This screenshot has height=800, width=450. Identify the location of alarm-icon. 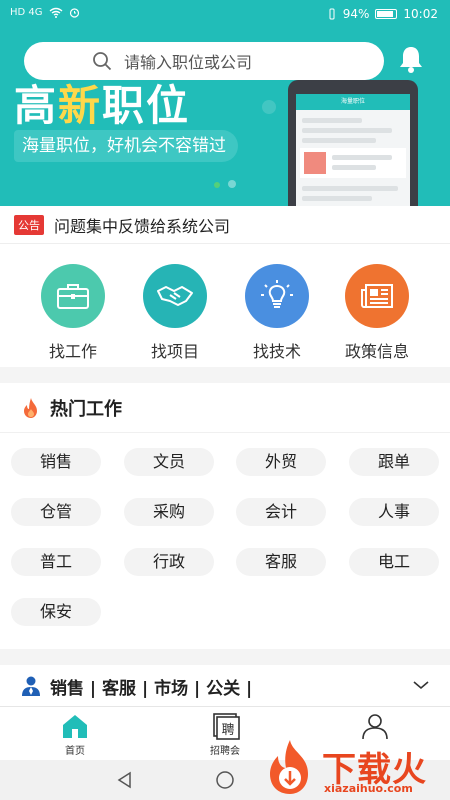
(74, 13).